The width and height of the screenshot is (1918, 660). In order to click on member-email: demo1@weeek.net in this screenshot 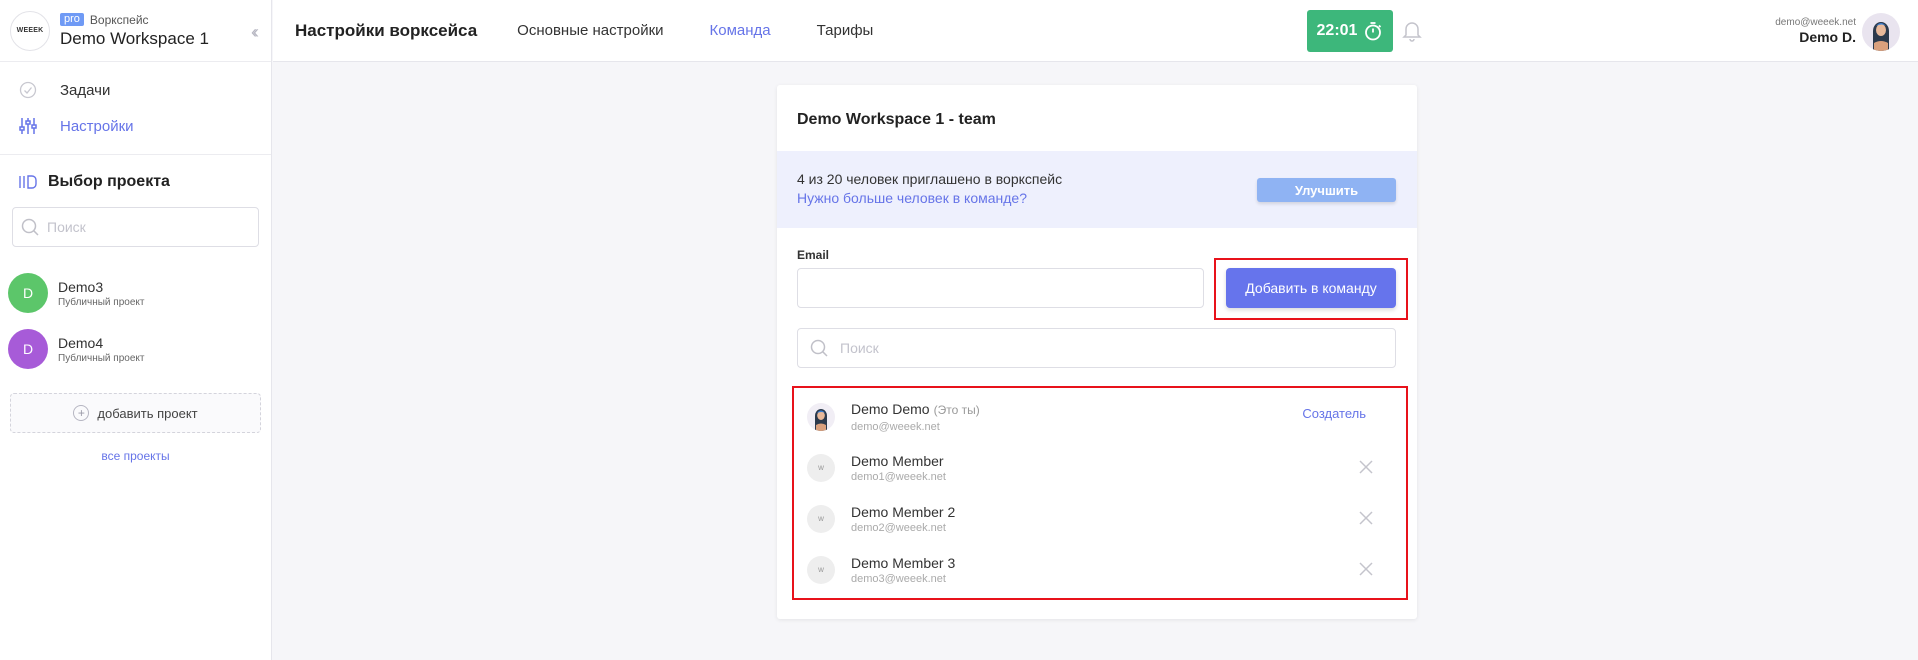, I will do `click(898, 476)`.